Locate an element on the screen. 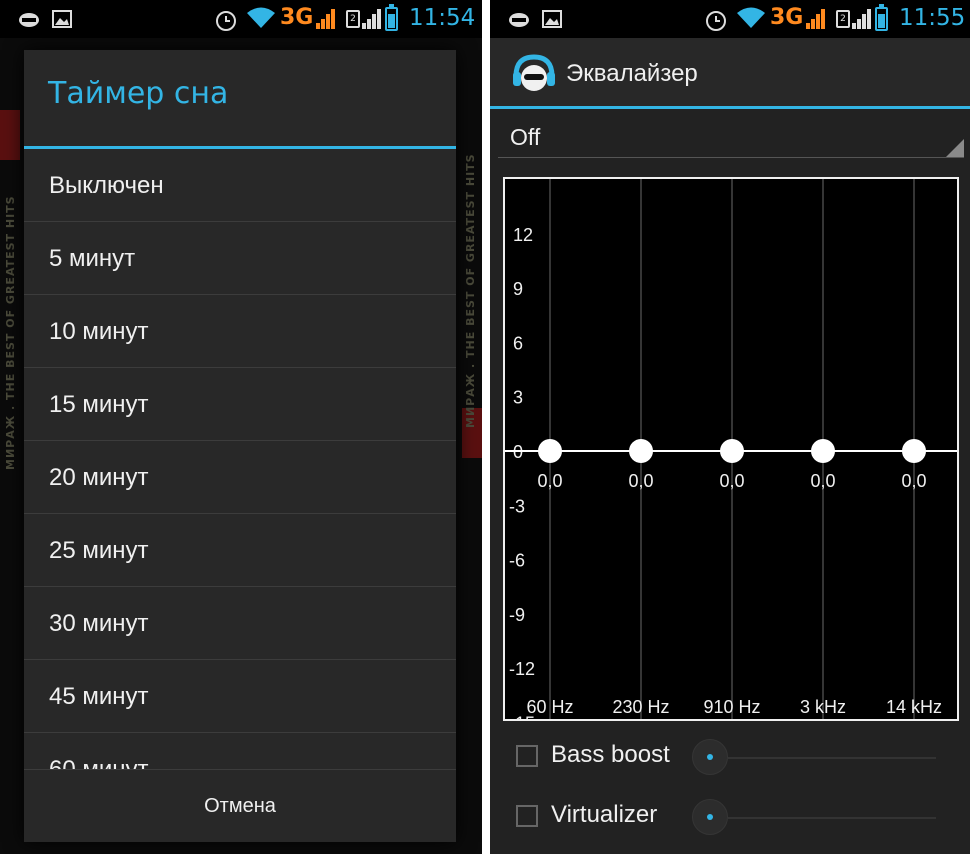 The height and width of the screenshot is (854, 970). timer-option: 10 минут is located at coordinates (240, 331).